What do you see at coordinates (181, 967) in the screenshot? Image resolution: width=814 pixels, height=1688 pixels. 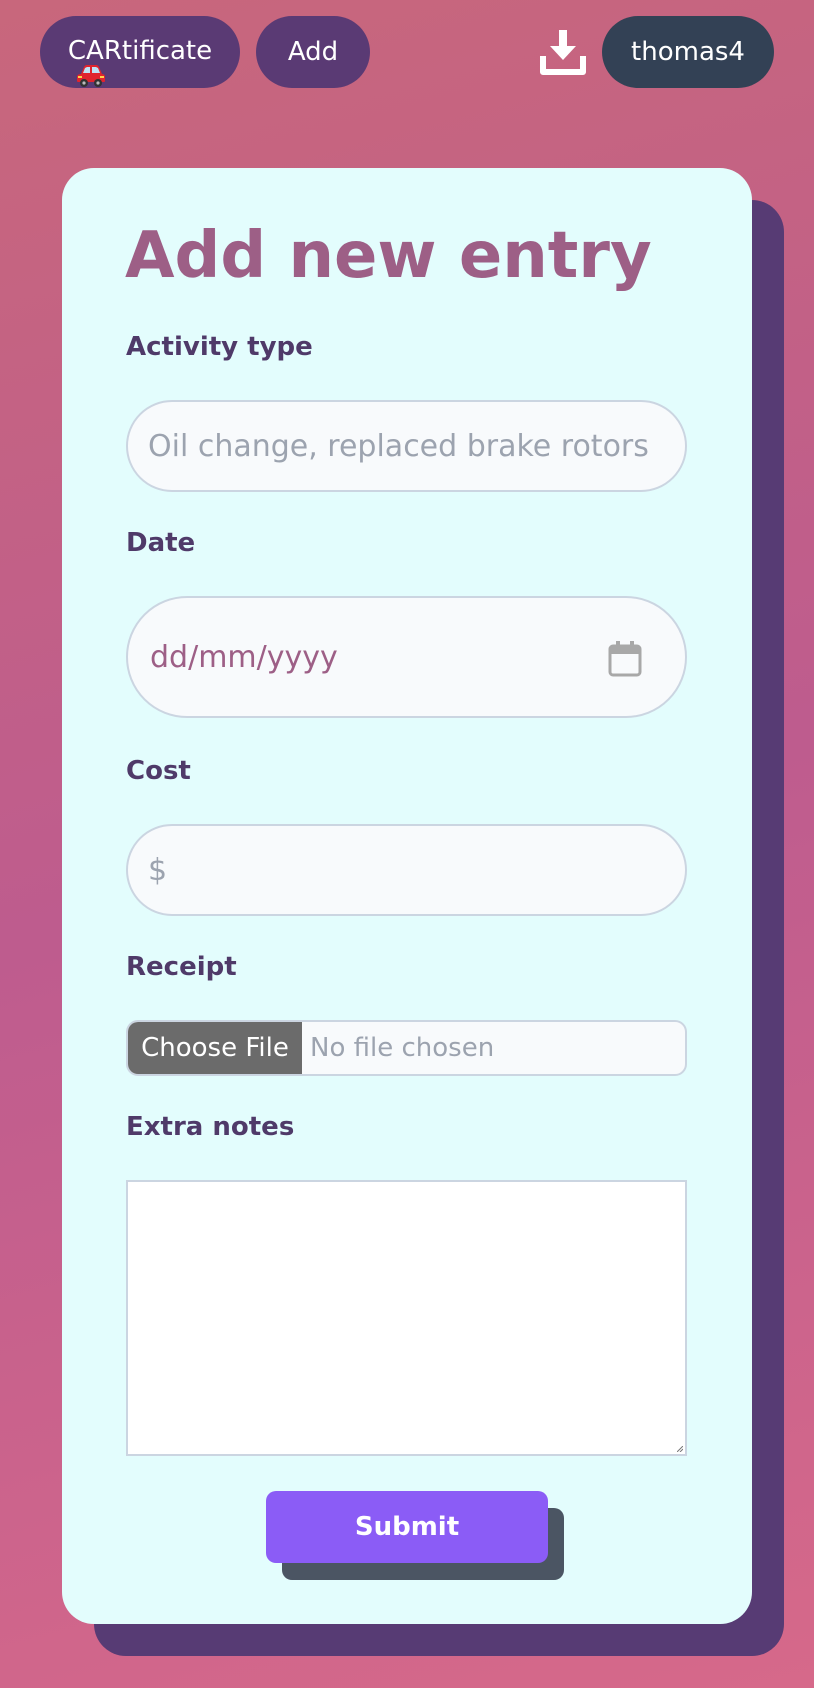 I see `receipt-label: Receipt` at bounding box center [181, 967].